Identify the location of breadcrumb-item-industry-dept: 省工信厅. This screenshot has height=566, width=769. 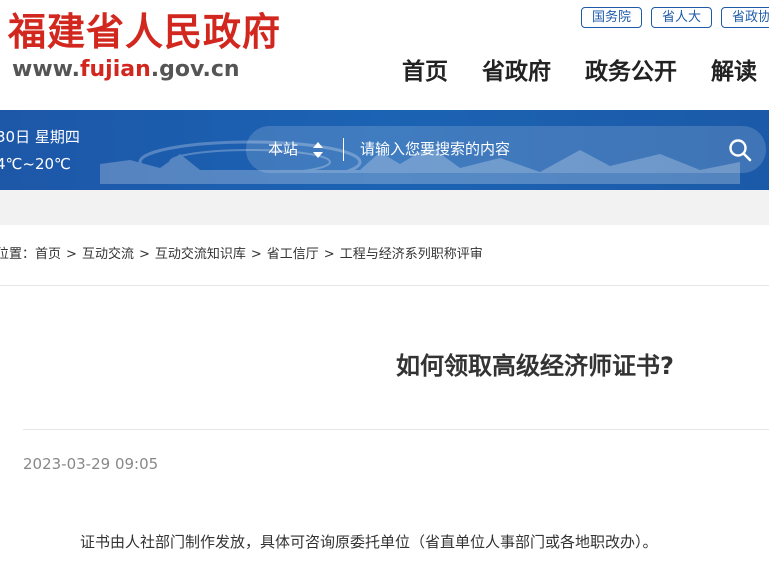
(293, 254).